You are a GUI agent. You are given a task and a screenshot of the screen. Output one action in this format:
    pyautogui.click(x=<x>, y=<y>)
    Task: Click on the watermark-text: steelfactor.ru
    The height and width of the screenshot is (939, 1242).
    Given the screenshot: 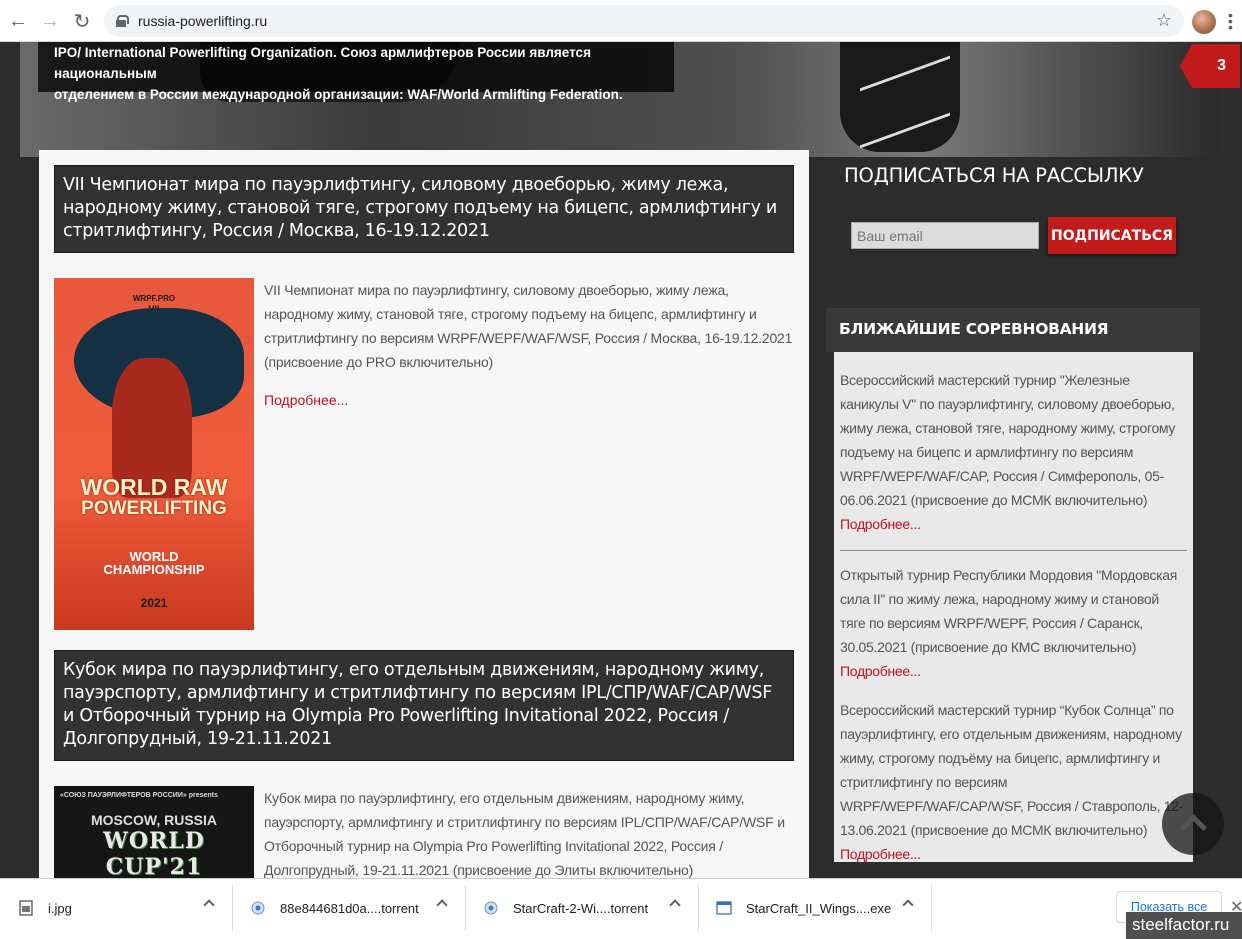 What is the action you would take?
    pyautogui.click(x=1184, y=925)
    